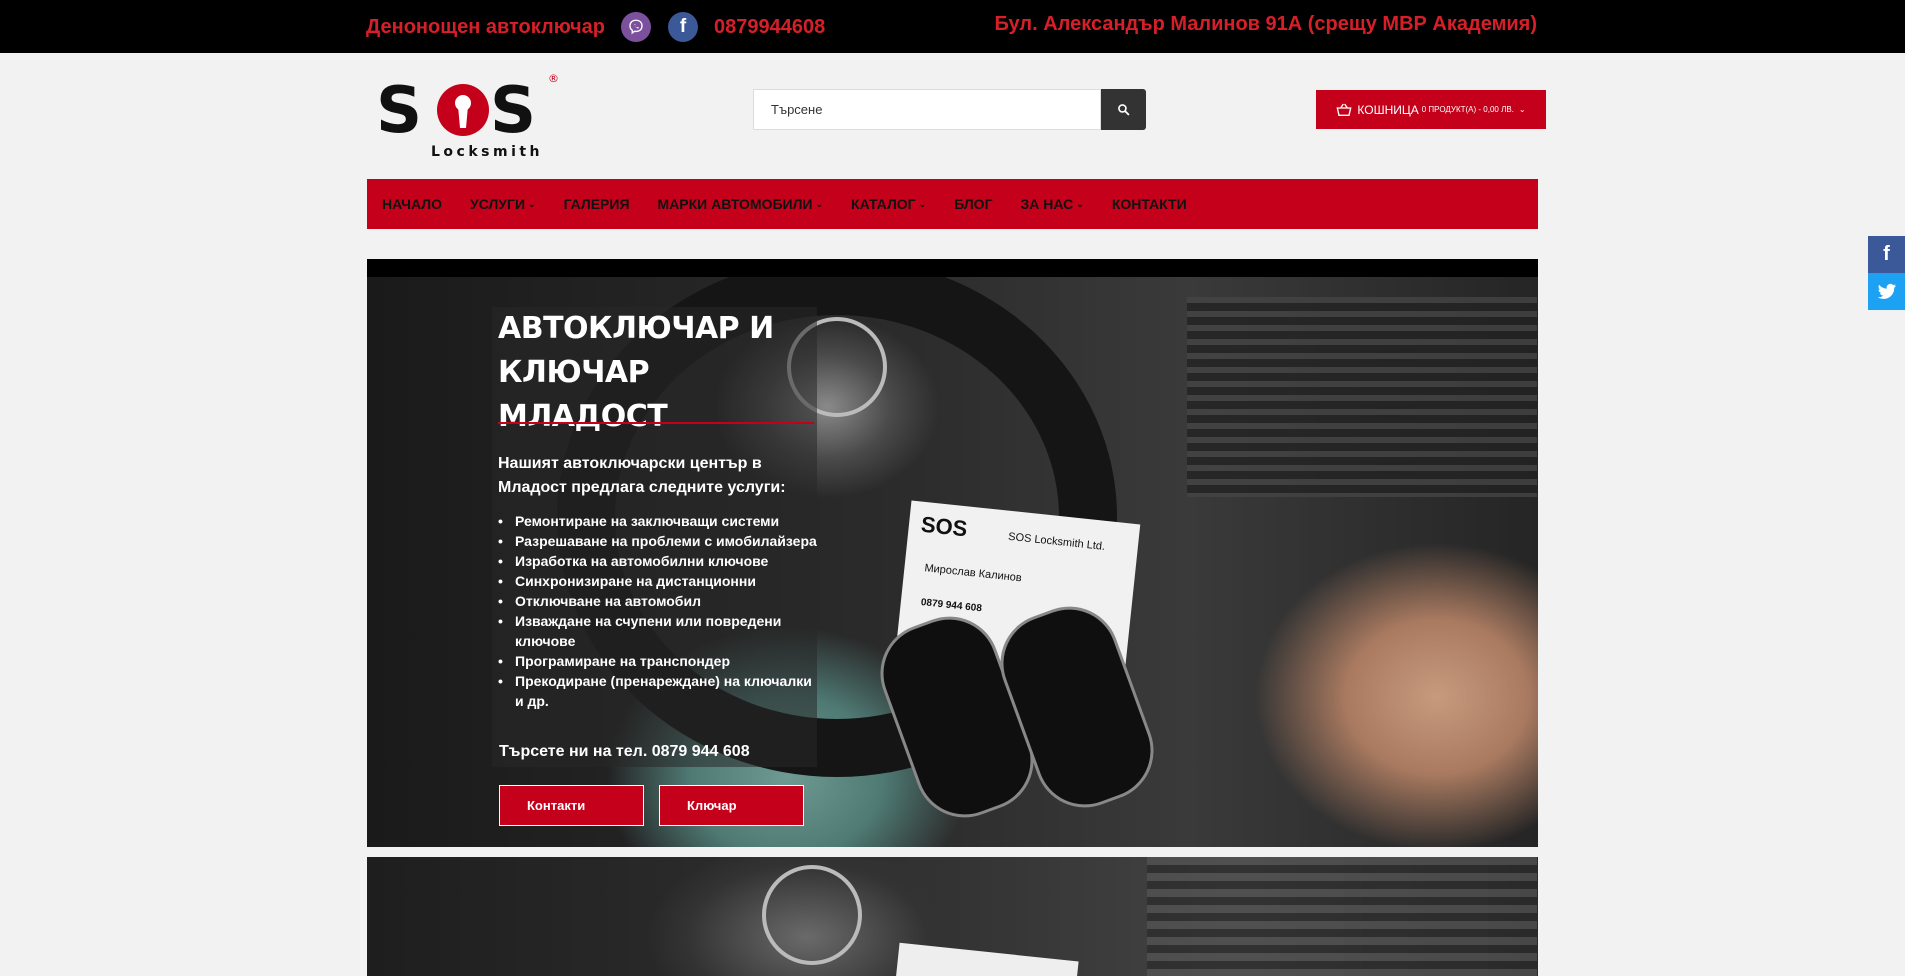 This screenshot has width=1905, height=976. I want to click on locksmith-button: Ключар, so click(731, 805).